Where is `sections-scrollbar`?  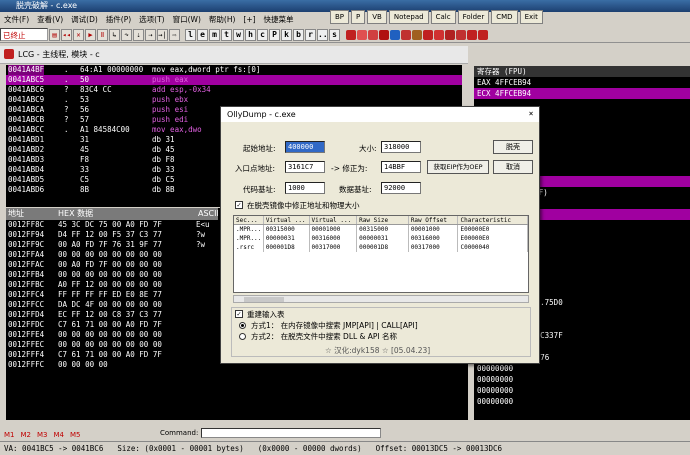
sections-scrollbar is located at coordinates (381, 299).